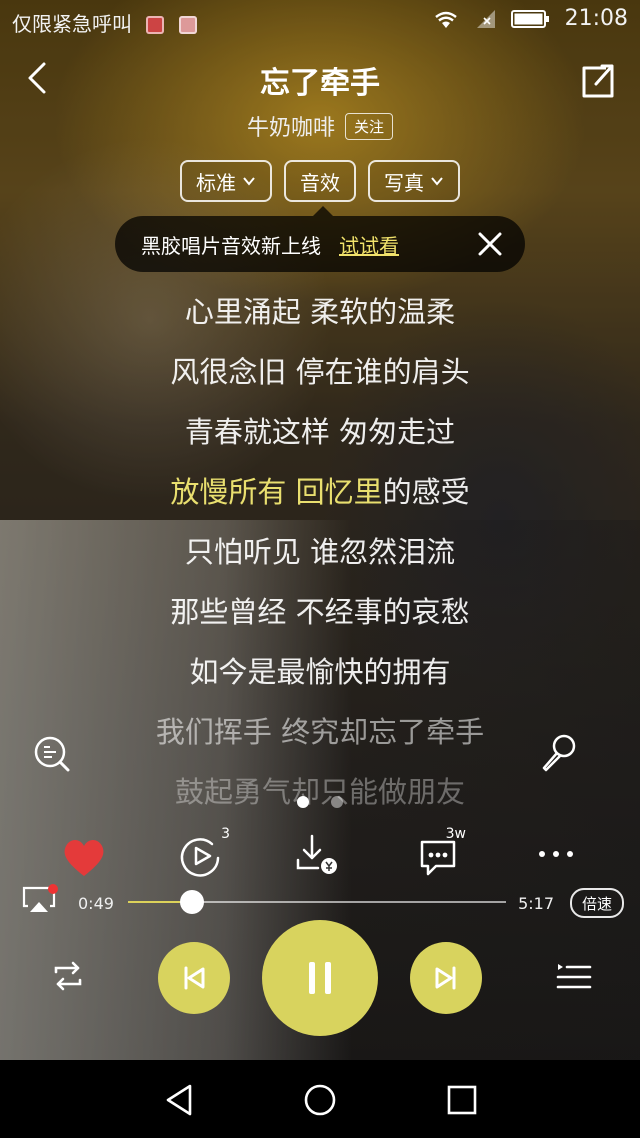 The image size is (640, 1138). I want to click on lyric-line: 风很念旧 停在谁的肩头, so click(320, 372).